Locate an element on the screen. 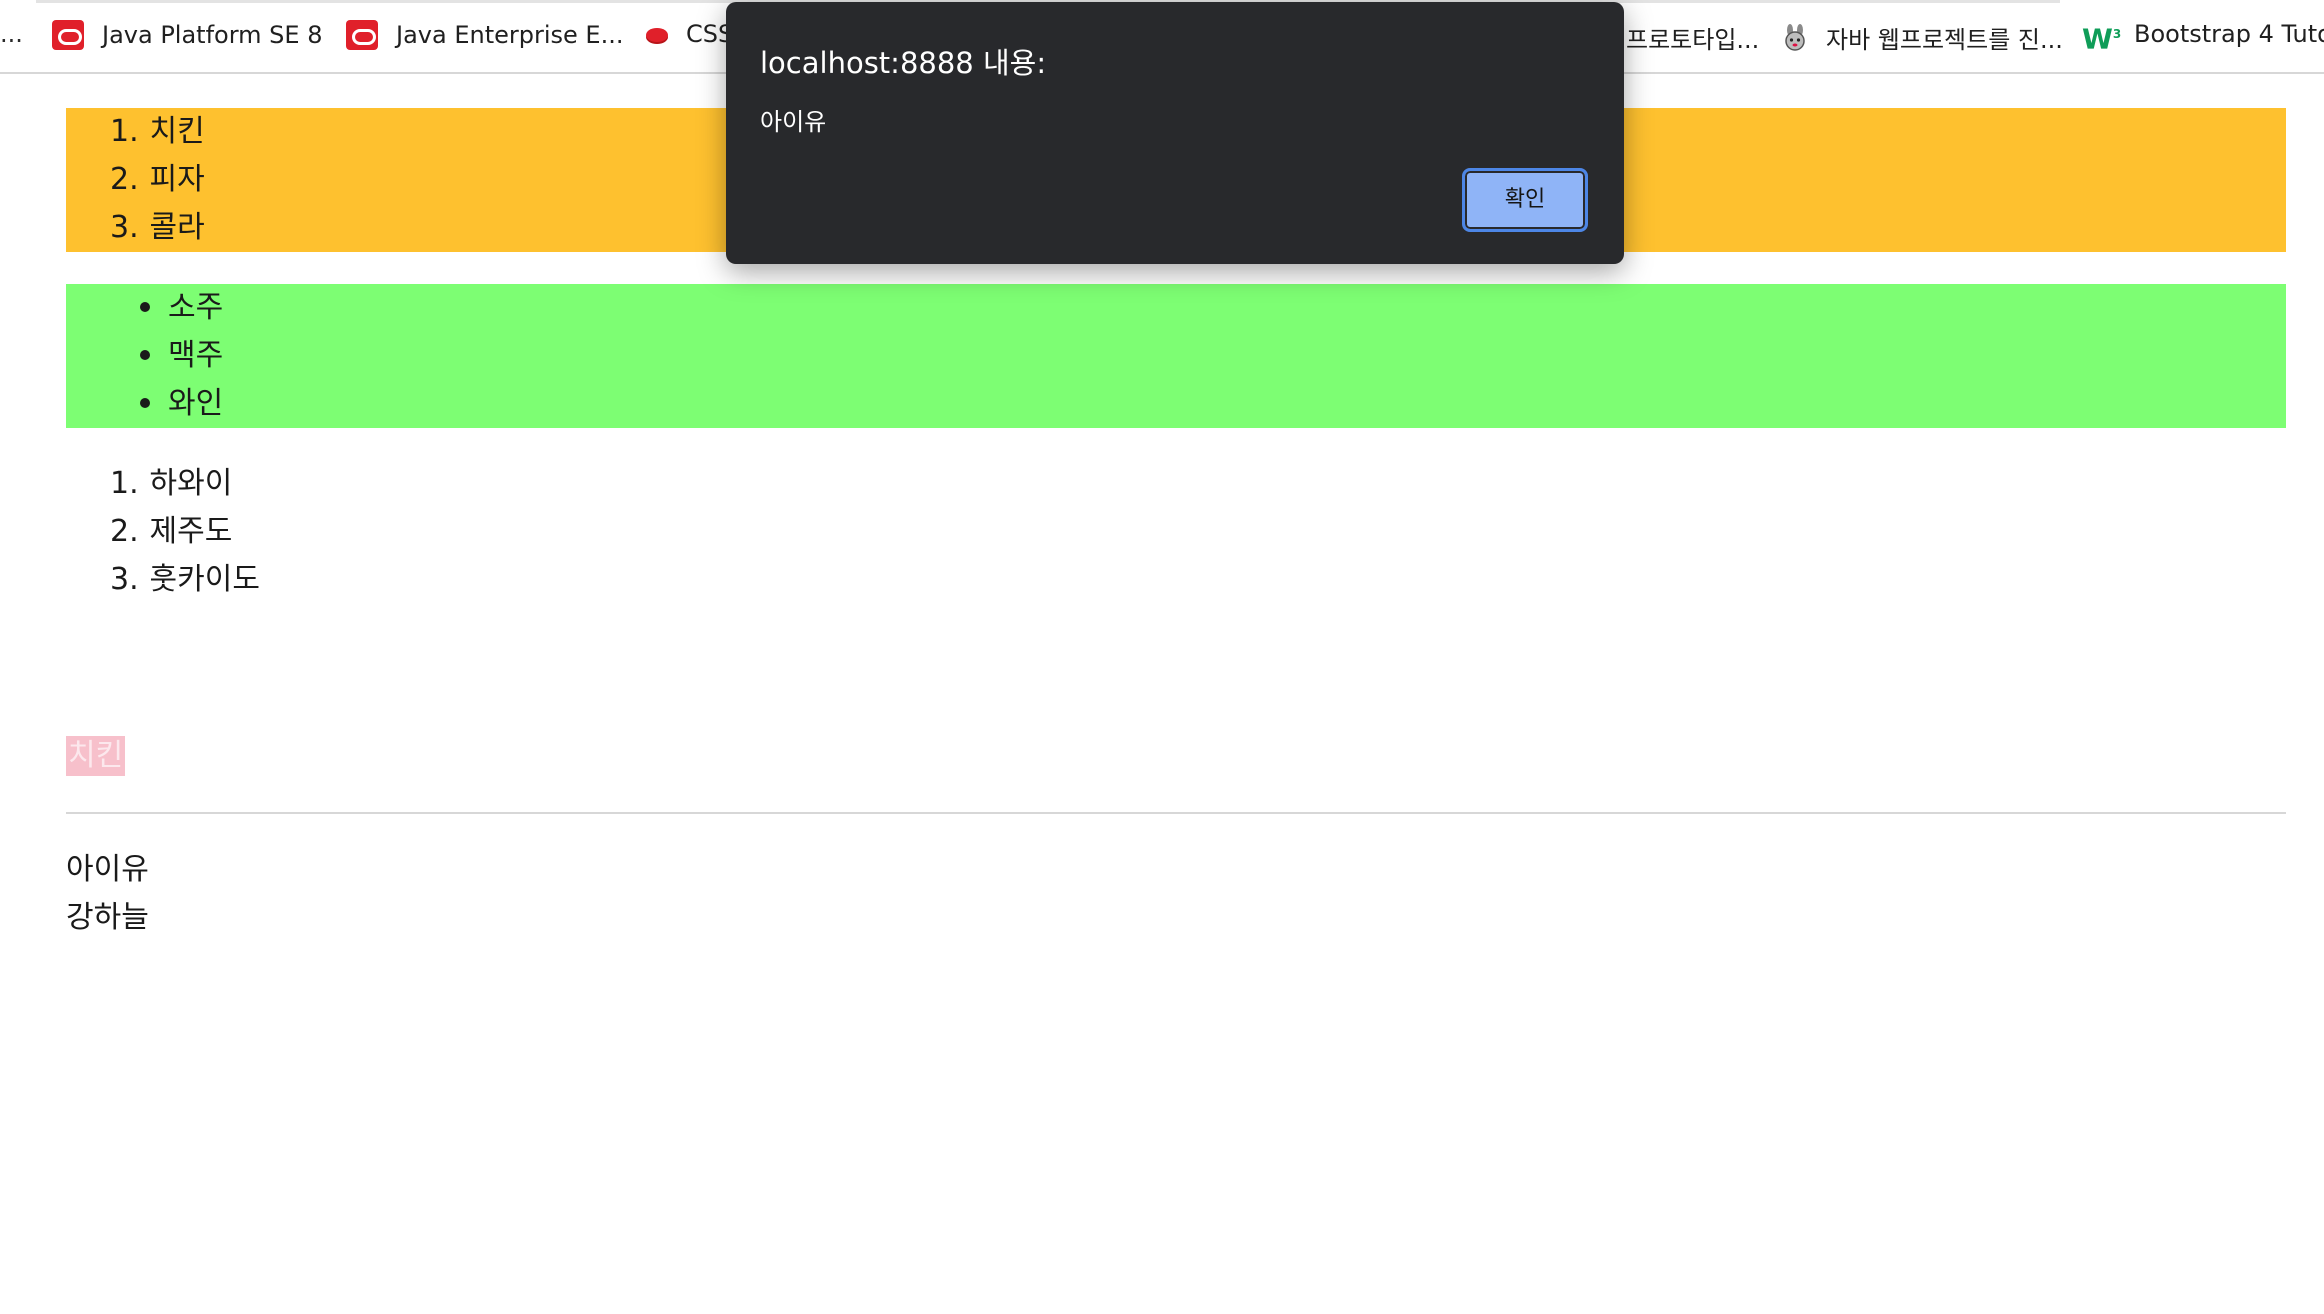 The image size is (2324, 1314). list-item: 3. 콜라 is located at coordinates (157, 228).